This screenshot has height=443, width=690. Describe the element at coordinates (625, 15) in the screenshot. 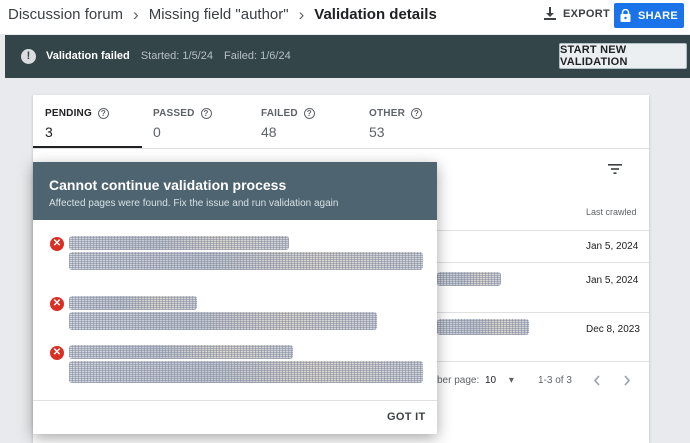

I see `lock-icon` at that location.